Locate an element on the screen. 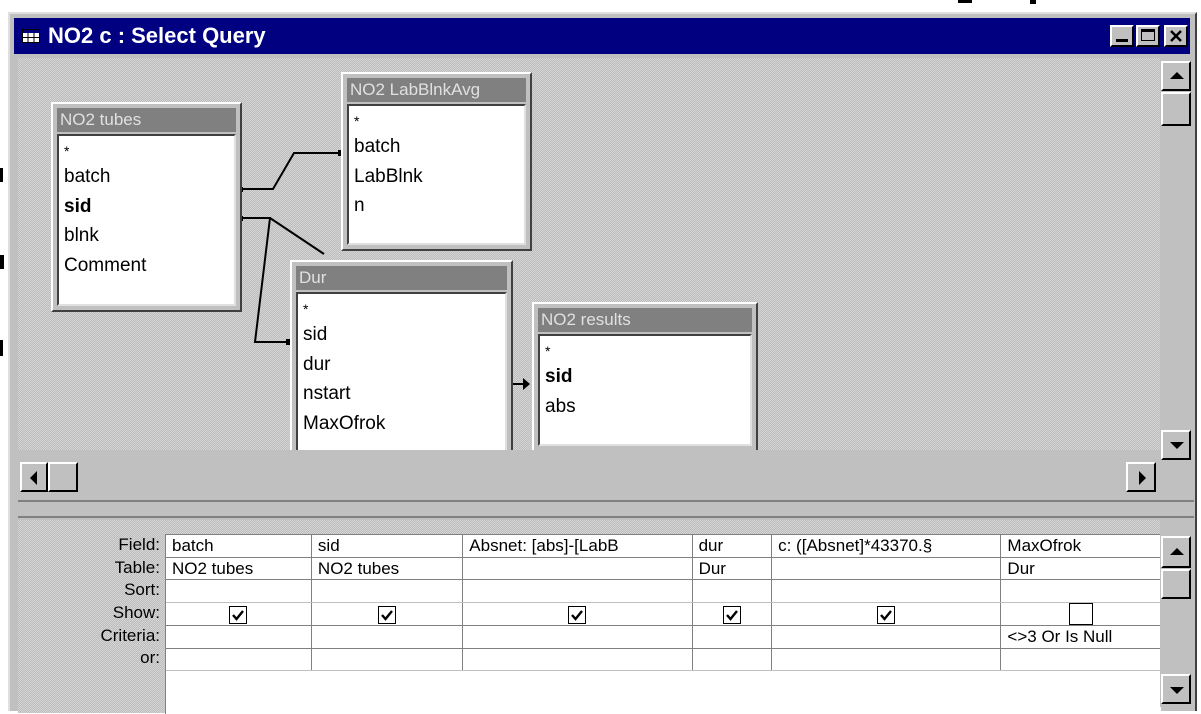 This screenshot has width=1201, height=714. table-title: NO2 LabBlnkAvg is located at coordinates (436, 90).